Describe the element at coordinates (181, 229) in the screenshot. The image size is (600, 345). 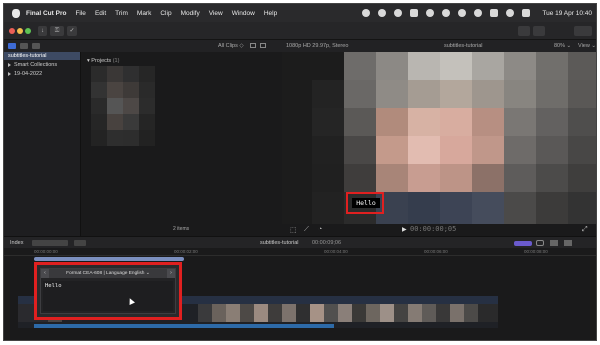
I see `items-count: 2 items` at that location.